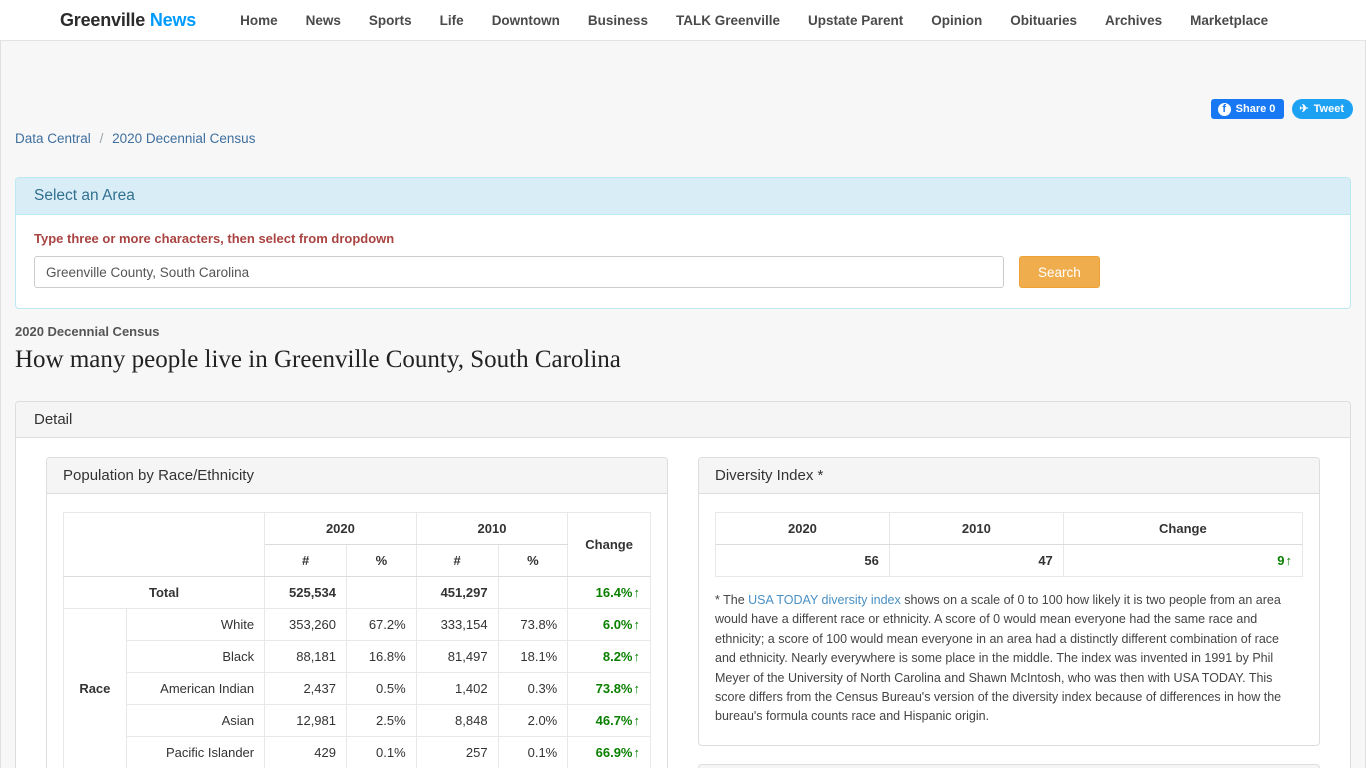 The height and width of the screenshot is (768, 1366). What do you see at coordinates (381, 752) in the screenshot?
I see `pacific-islander-2020-percent: 0.1%` at bounding box center [381, 752].